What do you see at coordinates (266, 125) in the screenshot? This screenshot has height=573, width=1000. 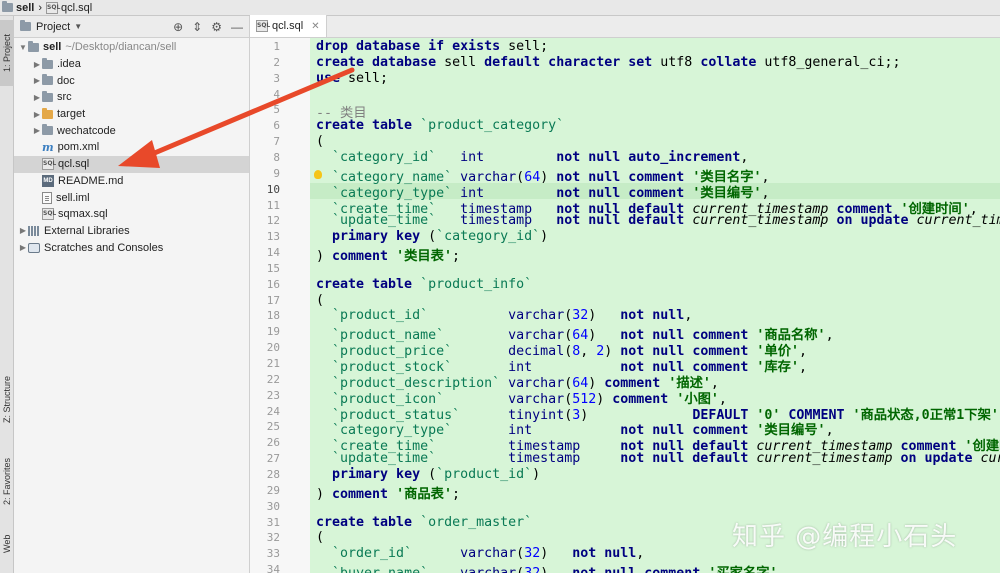 I see `line-number: 6` at bounding box center [266, 125].